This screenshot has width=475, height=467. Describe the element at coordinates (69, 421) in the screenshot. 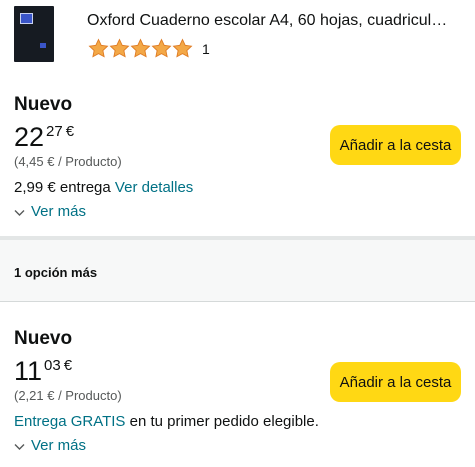

I see `free-delivery-link: Entrega GRATIS` at that location.